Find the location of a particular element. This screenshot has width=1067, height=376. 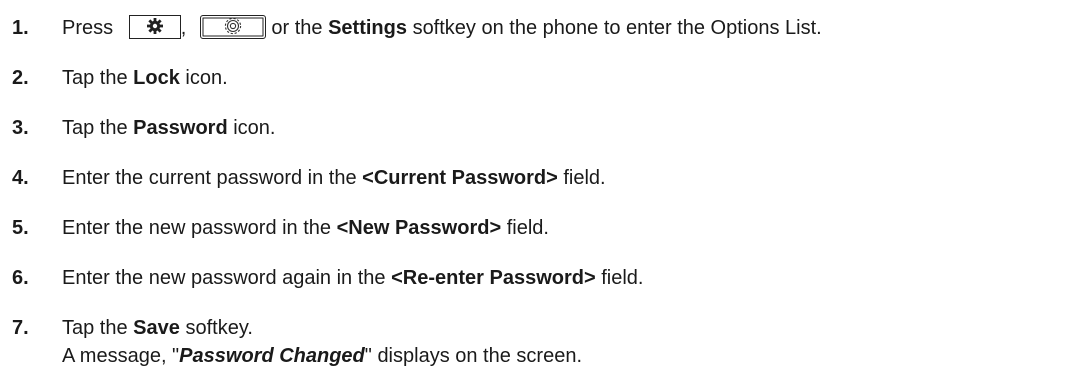

step-number: 7. is located at coordinates (20, 328).